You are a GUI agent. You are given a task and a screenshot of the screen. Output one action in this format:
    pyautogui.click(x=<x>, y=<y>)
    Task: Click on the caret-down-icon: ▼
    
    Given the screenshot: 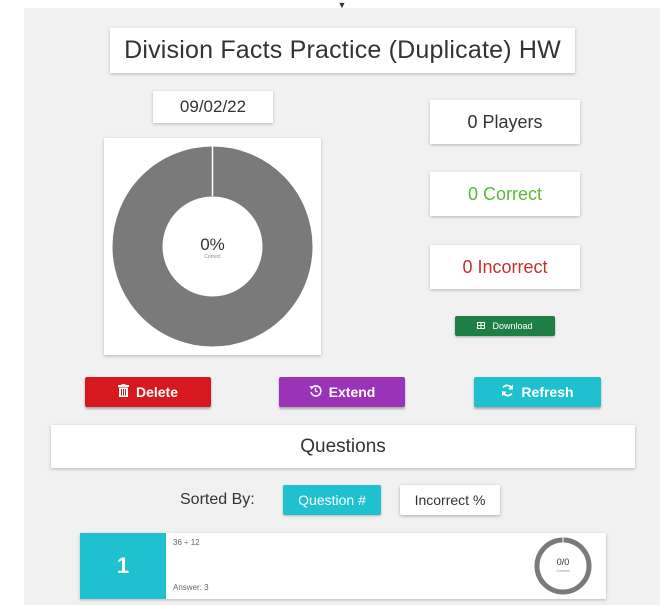 What is the action you would take?
    pyautogui.click(x=342, y=5)
    